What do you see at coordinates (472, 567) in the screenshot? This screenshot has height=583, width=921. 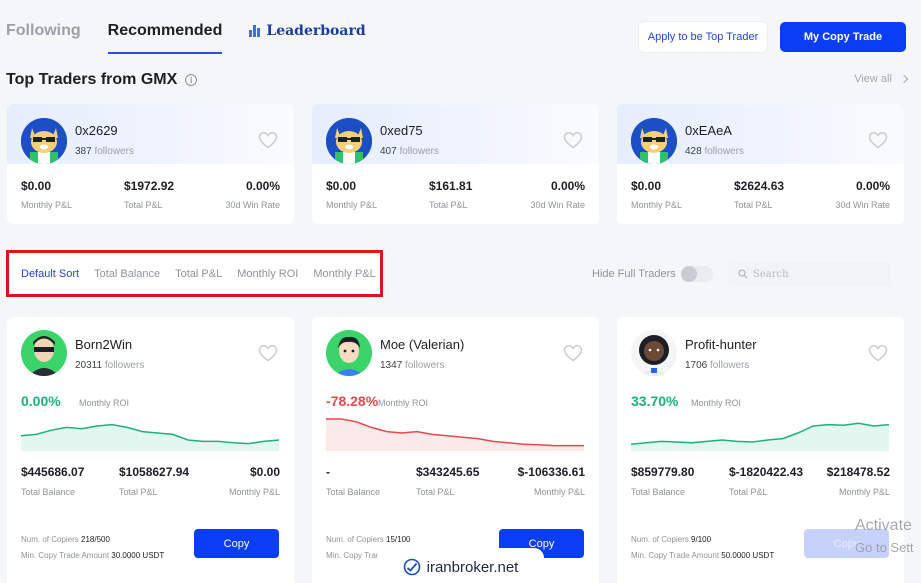 I see `watermark-text: iranbroker.net` at bounding box center [472, 567].